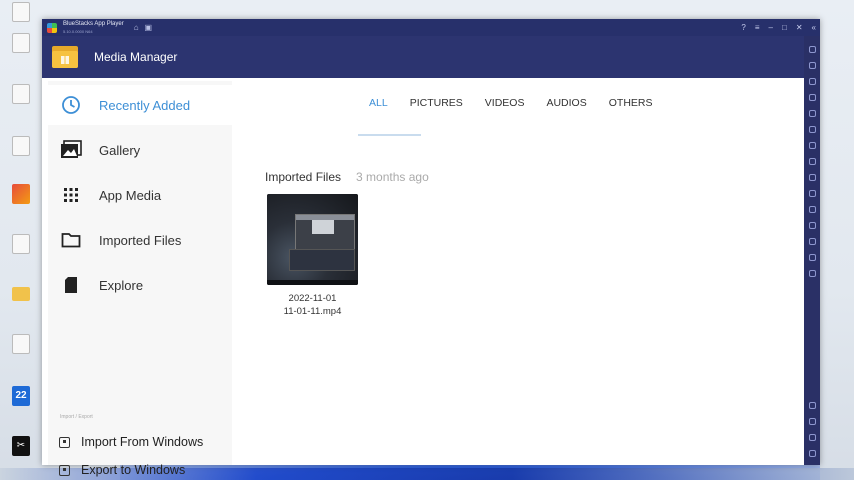  Describe the element at coordinates (149, 27) in the screenshot. I see `multi-instance-icon: ▣` at that location.